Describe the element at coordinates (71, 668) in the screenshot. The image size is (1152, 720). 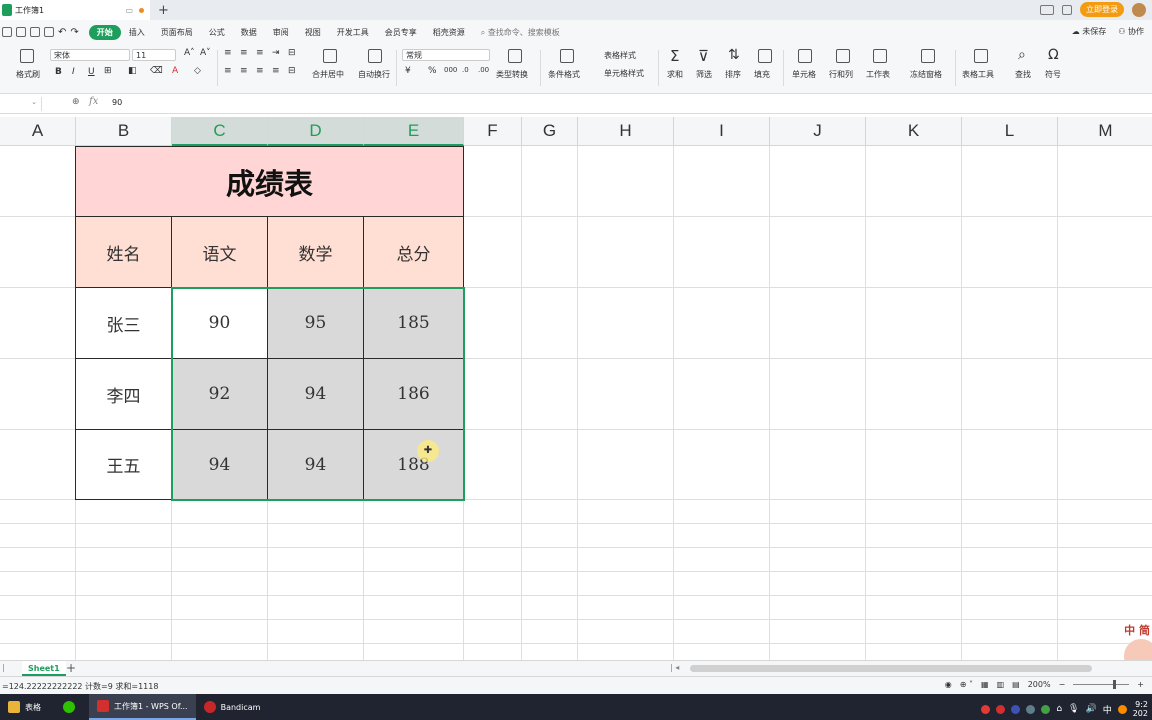
I see `add-sheet-button: +` at that location.